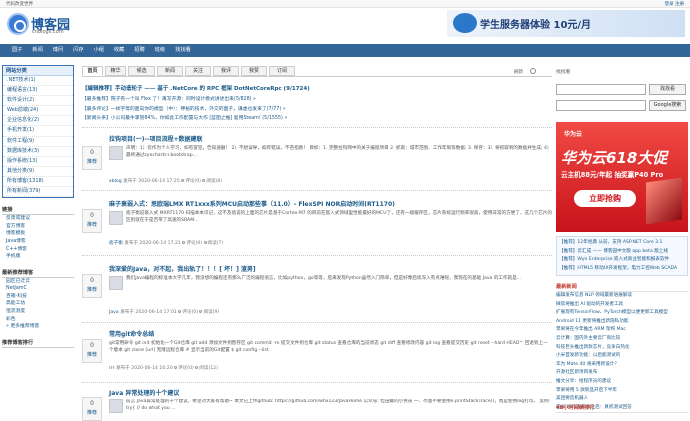 The height and width of the screenshot is (421, 690). What do you see at coordinates (622, 356) in the screenshot?
I see `news-item: 小米首发新功能：以后能测试的` at bounding box center [622, 356].